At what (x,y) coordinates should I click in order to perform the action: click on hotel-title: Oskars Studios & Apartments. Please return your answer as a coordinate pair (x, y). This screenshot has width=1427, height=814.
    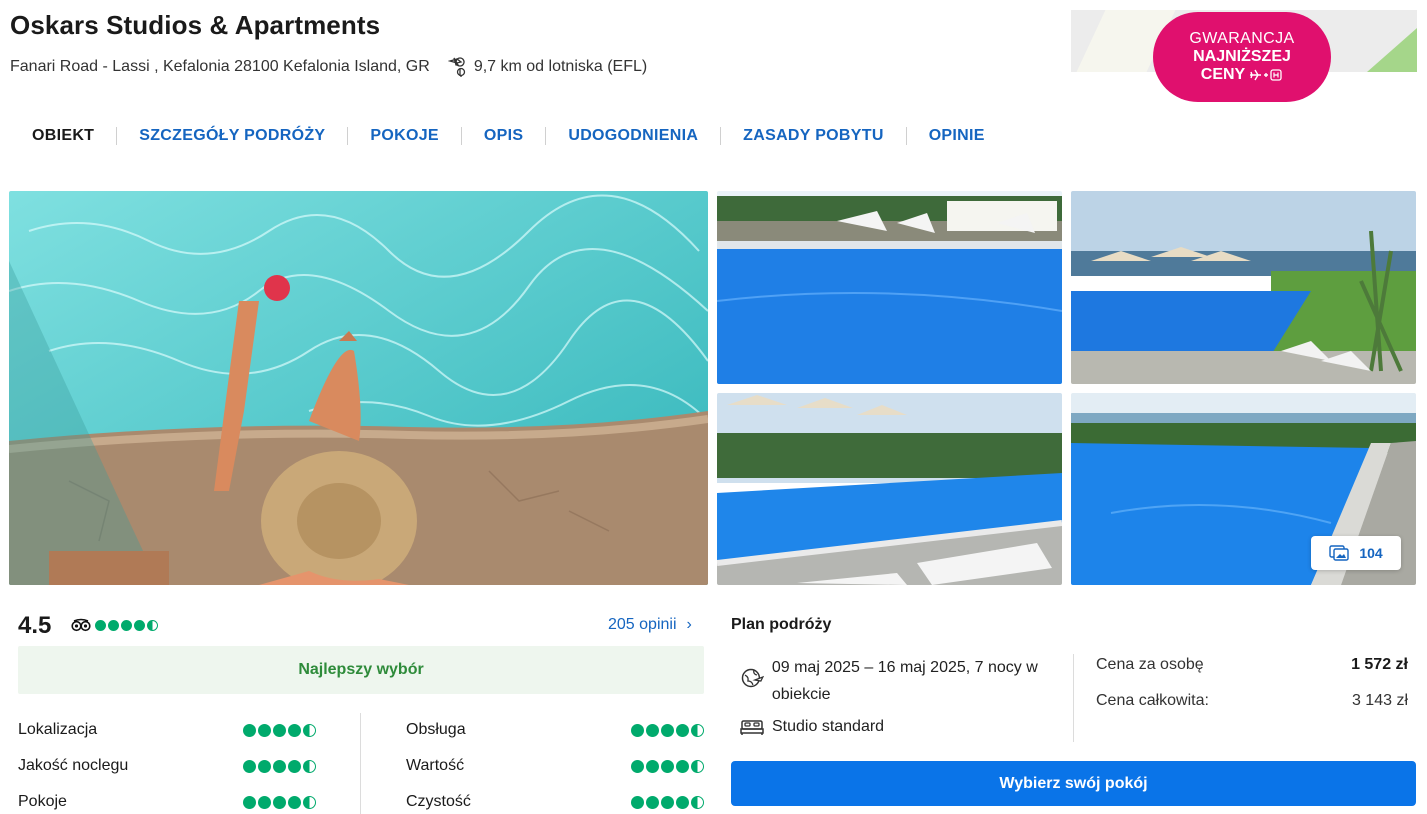
    Looking at the image, I should click on (195, 25).